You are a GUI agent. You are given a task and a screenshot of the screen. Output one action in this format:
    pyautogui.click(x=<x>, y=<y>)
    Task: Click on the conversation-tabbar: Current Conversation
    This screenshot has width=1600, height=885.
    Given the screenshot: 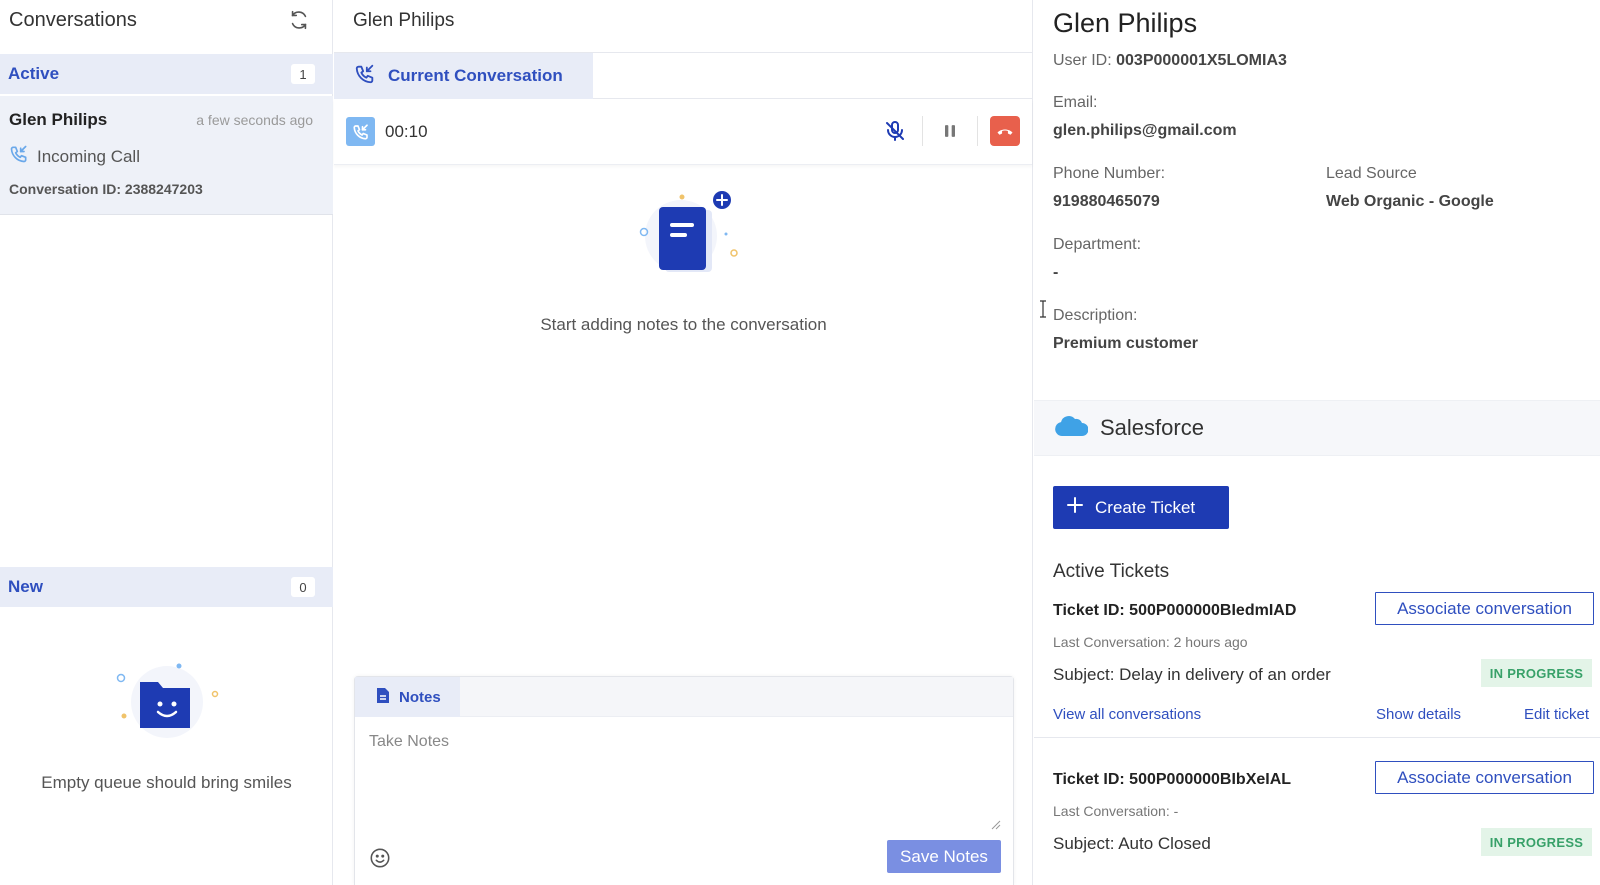 What is the action you would take?
    pyautogui.click(x=683, y=76)
    